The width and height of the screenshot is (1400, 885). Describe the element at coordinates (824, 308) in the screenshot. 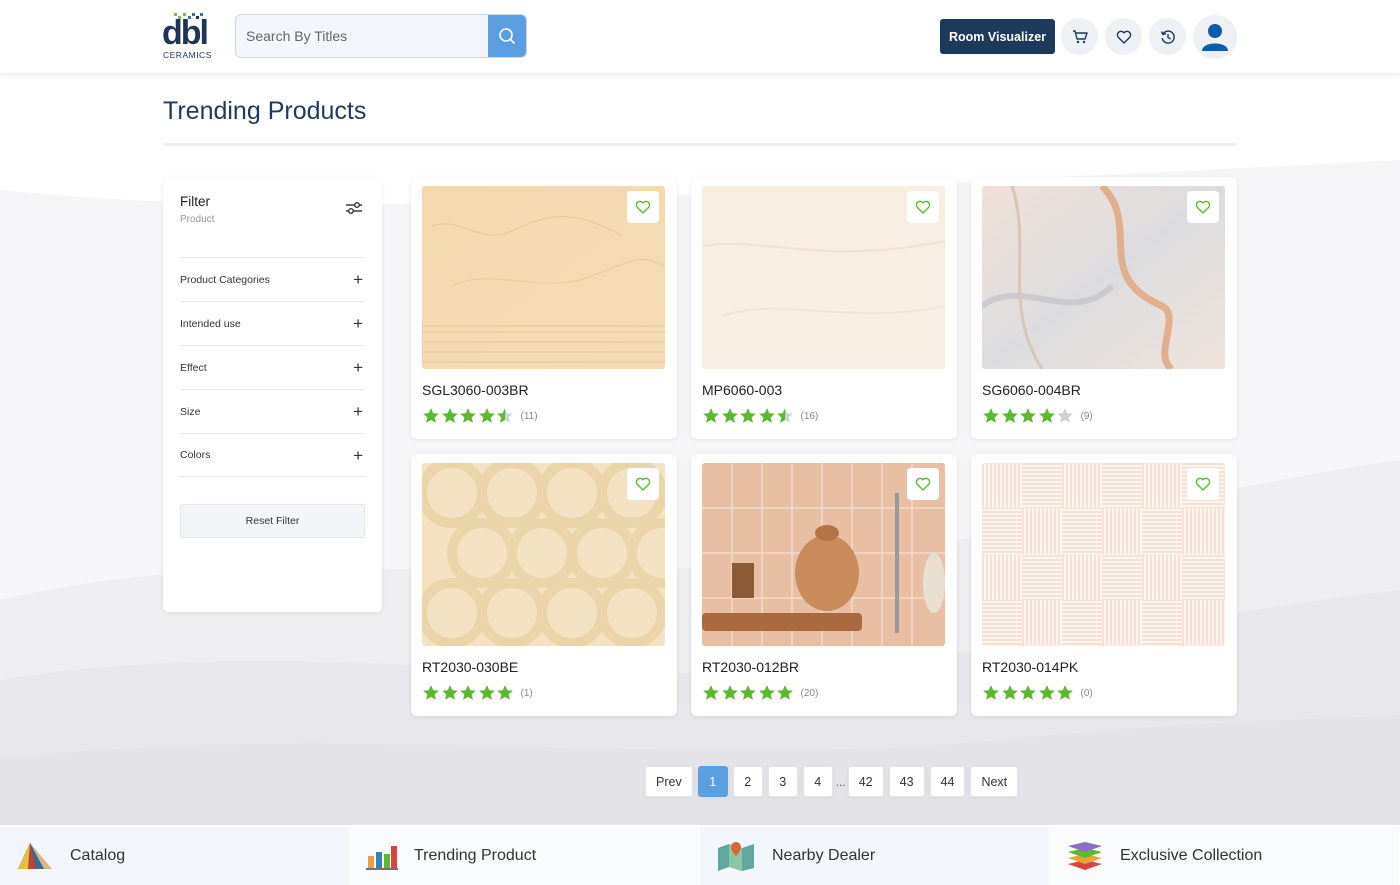

I see `product-card: MP6060-003 (16)` at that location.